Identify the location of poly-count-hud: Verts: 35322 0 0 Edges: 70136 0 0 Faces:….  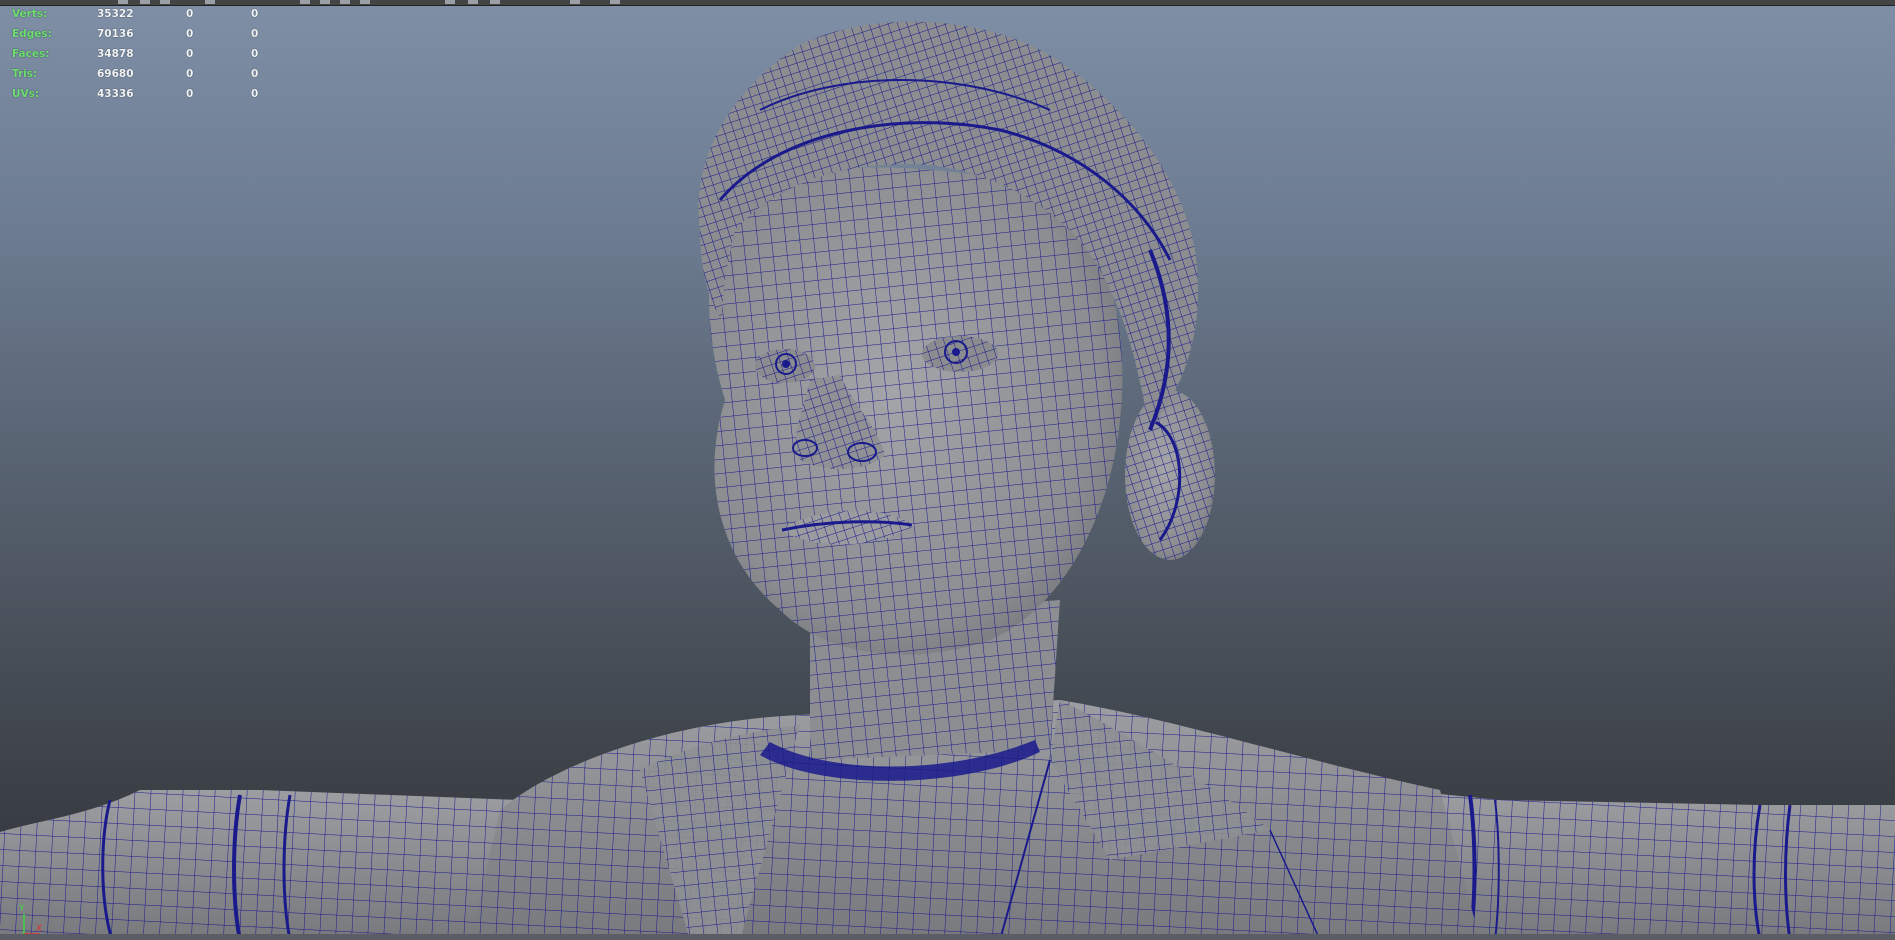
(142, 54).